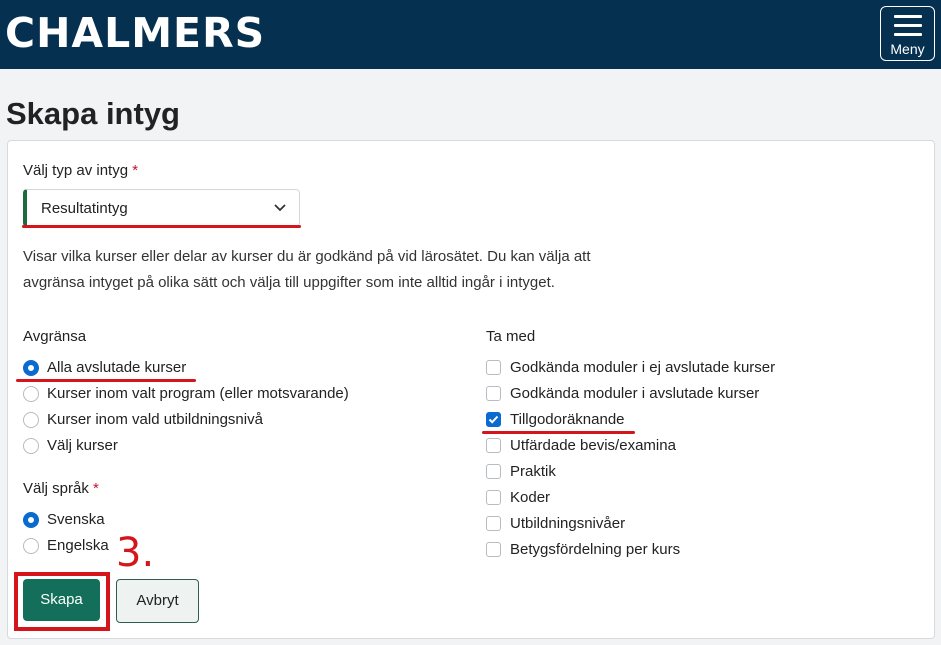  Describe the element at coordinates (31, 546) in the screenshot. I see `radio-english` at that location.